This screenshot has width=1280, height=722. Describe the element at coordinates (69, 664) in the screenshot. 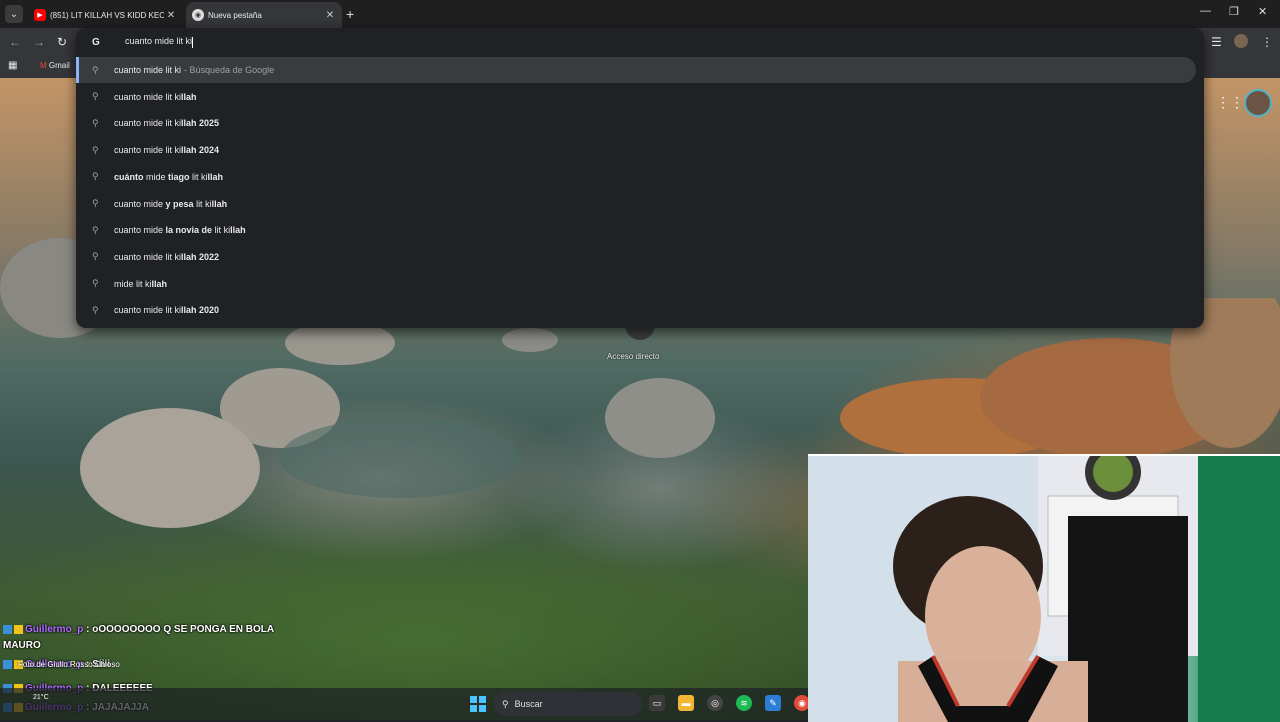

I see `photo-credit: Foto de Giulio Rosso Chioso` at that location.